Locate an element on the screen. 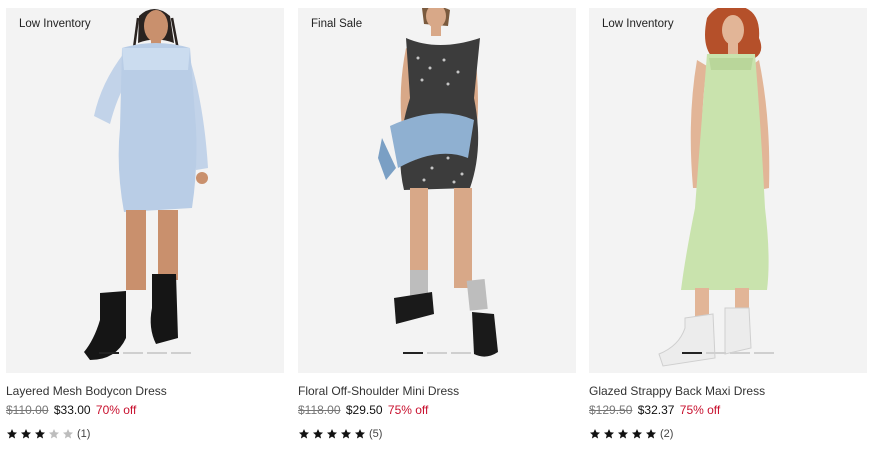 Image resolution: width=870 pixels, height=455 pixels. original-price: $110.00 is located at coordinates (27, 410).